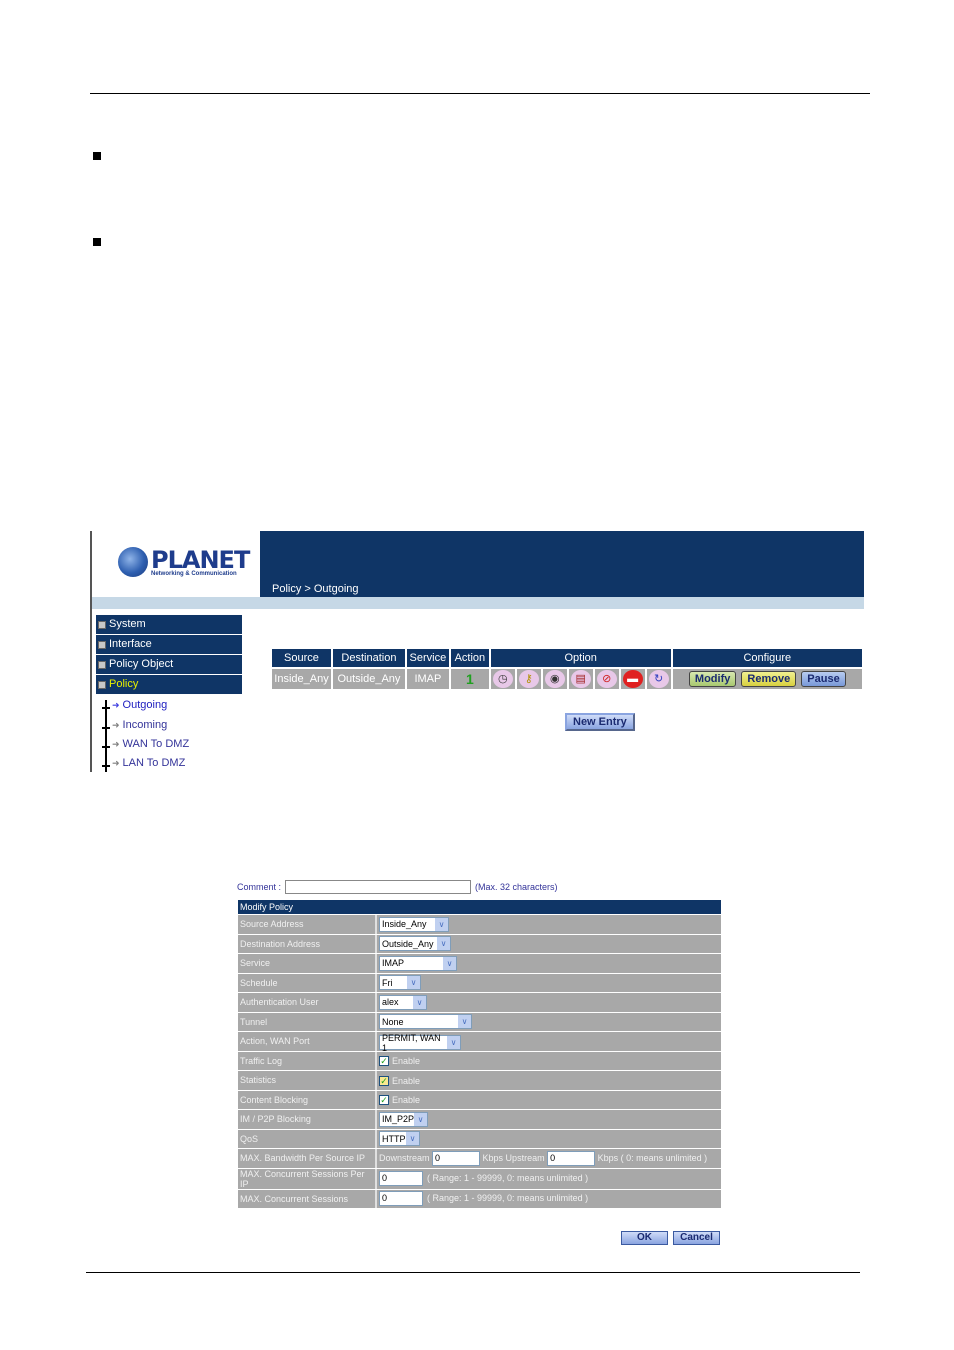  I want to click on form-row: QoS HTTP ∨, so click(479, 1138).